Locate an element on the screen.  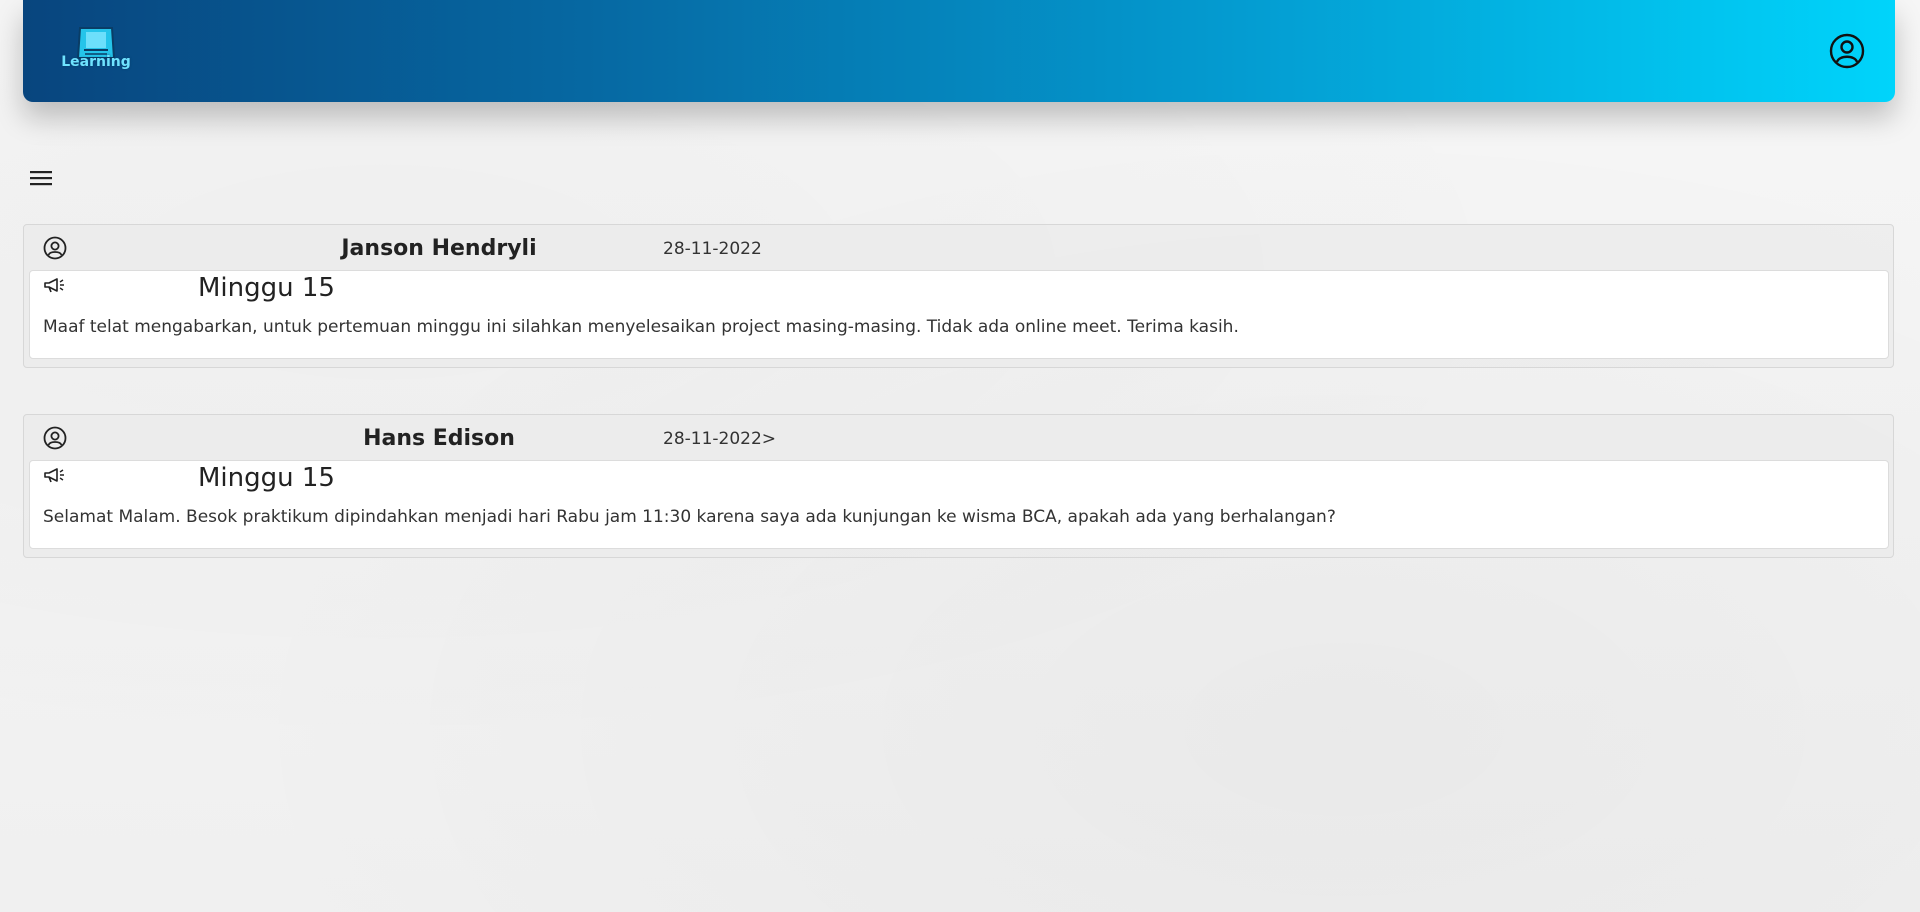
card-header: Janson Hendryli 28-11-2022 is located at coordinates (958, 247).